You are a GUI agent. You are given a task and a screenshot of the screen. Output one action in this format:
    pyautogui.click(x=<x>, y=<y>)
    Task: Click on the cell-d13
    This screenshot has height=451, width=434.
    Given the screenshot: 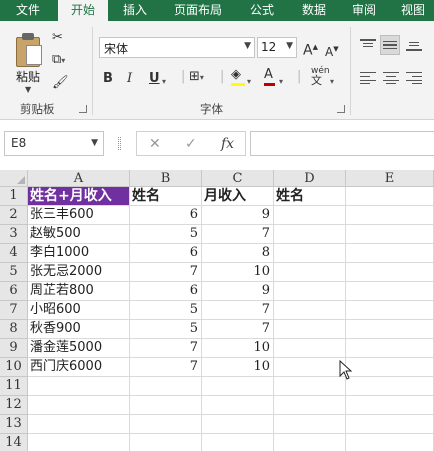 What is the action you would take?
    pyautogui.click(x=310, y=424)
    